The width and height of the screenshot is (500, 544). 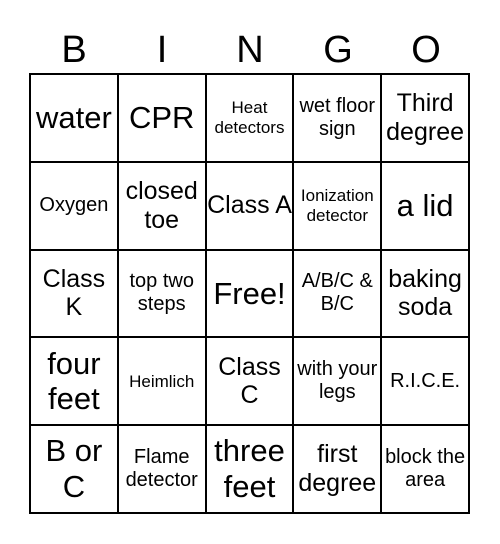 What do you see at coordinates (161, 381) in the screenshot?
I see `bingo-cell: Heimlich` at bounding box center [161, 381].